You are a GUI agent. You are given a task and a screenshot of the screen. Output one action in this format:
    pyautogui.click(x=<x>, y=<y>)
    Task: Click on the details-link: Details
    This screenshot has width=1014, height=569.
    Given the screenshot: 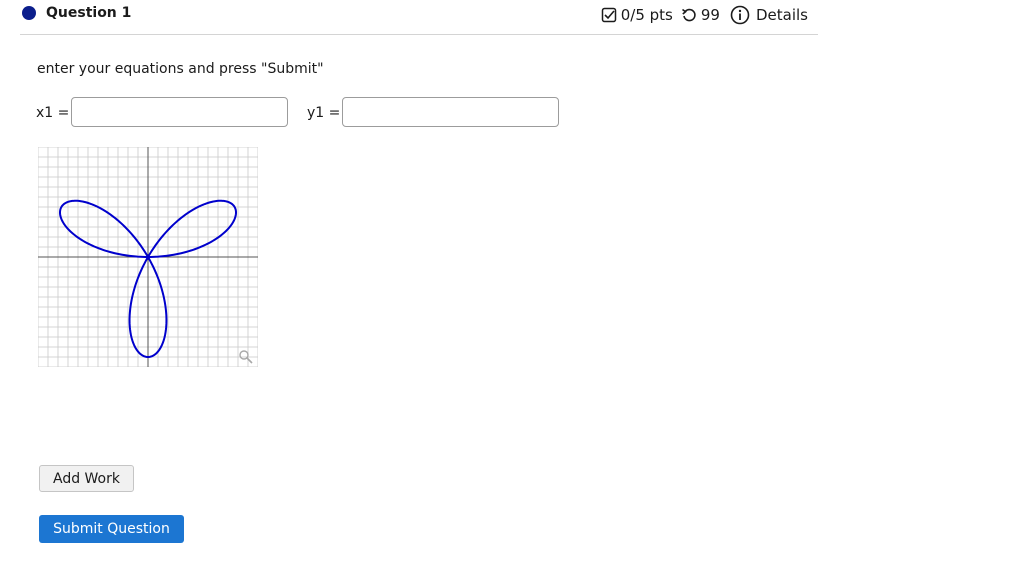 What is the action you would take?
    pyautogui.click(x=782, y=15)
    